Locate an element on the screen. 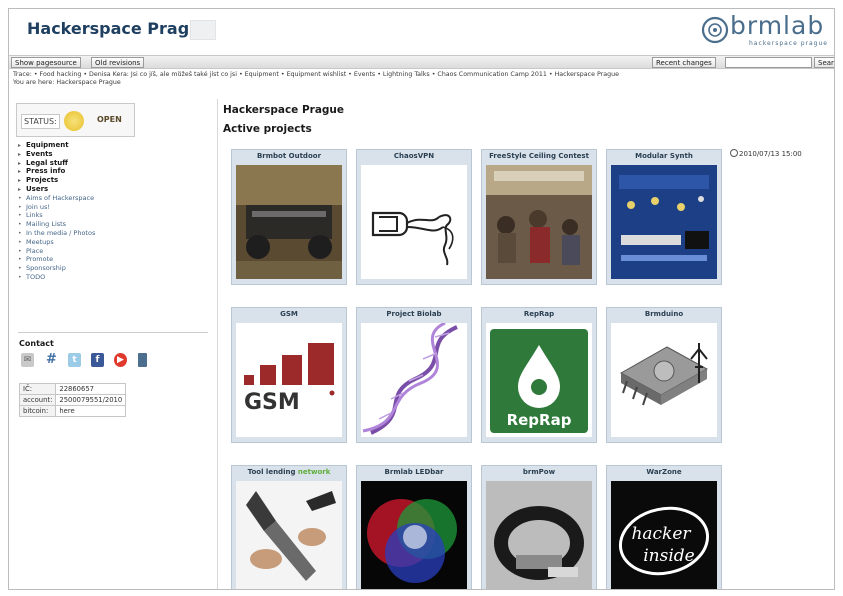 The image size is (843, 596). sidebar-item: • Place is located at coordinates (113, 251).